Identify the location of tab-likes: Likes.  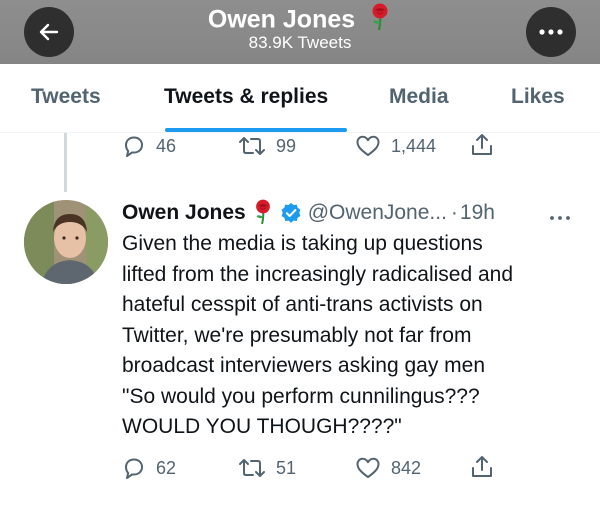
(538, 97).